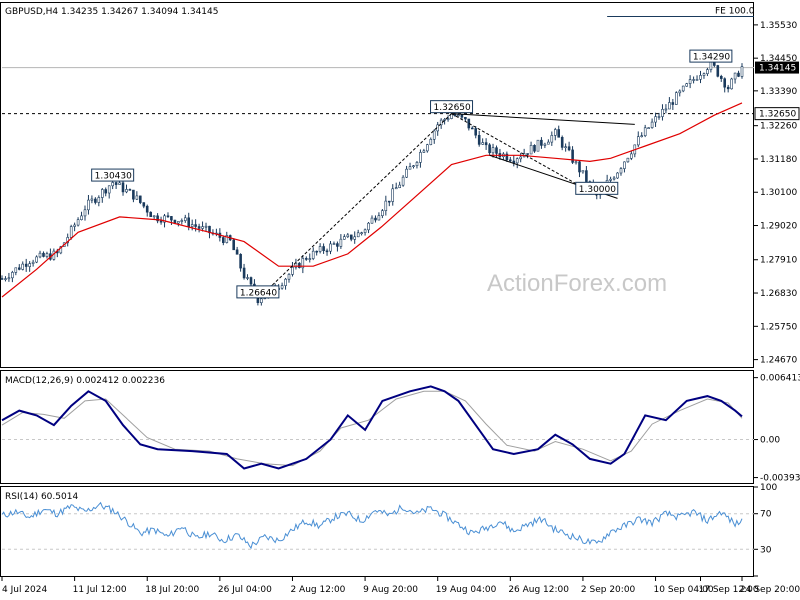 The image size is (800, 600). Describe the element at coordinates (777, 69) in the screenshot. I see `current-price-label: 1.34145` at that location.